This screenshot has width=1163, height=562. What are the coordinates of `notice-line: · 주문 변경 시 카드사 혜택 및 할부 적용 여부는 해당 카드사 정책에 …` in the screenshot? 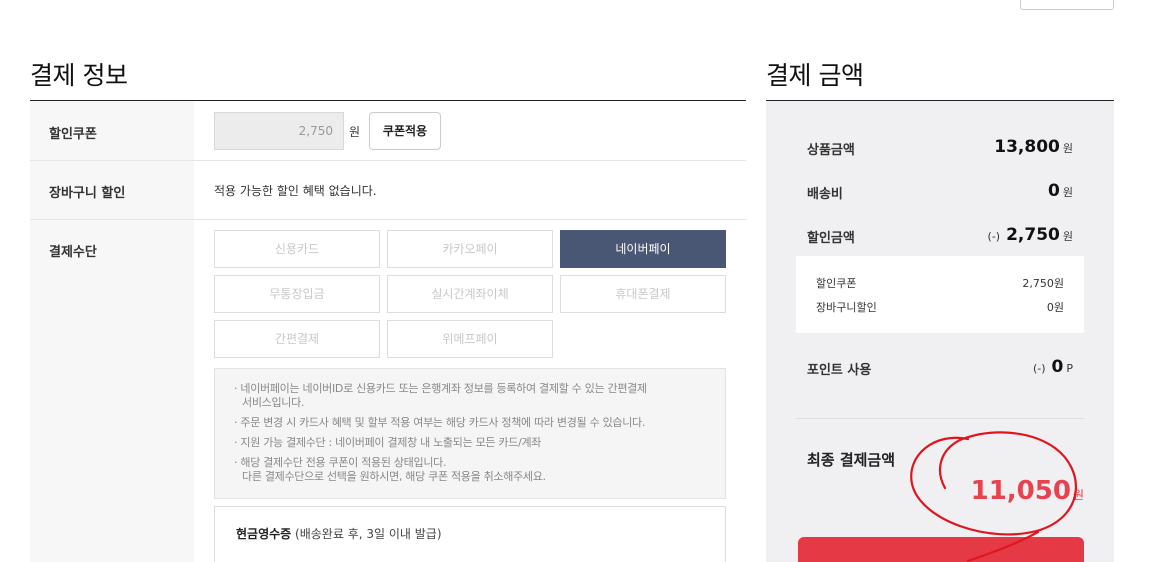 It's located at (440, 422).